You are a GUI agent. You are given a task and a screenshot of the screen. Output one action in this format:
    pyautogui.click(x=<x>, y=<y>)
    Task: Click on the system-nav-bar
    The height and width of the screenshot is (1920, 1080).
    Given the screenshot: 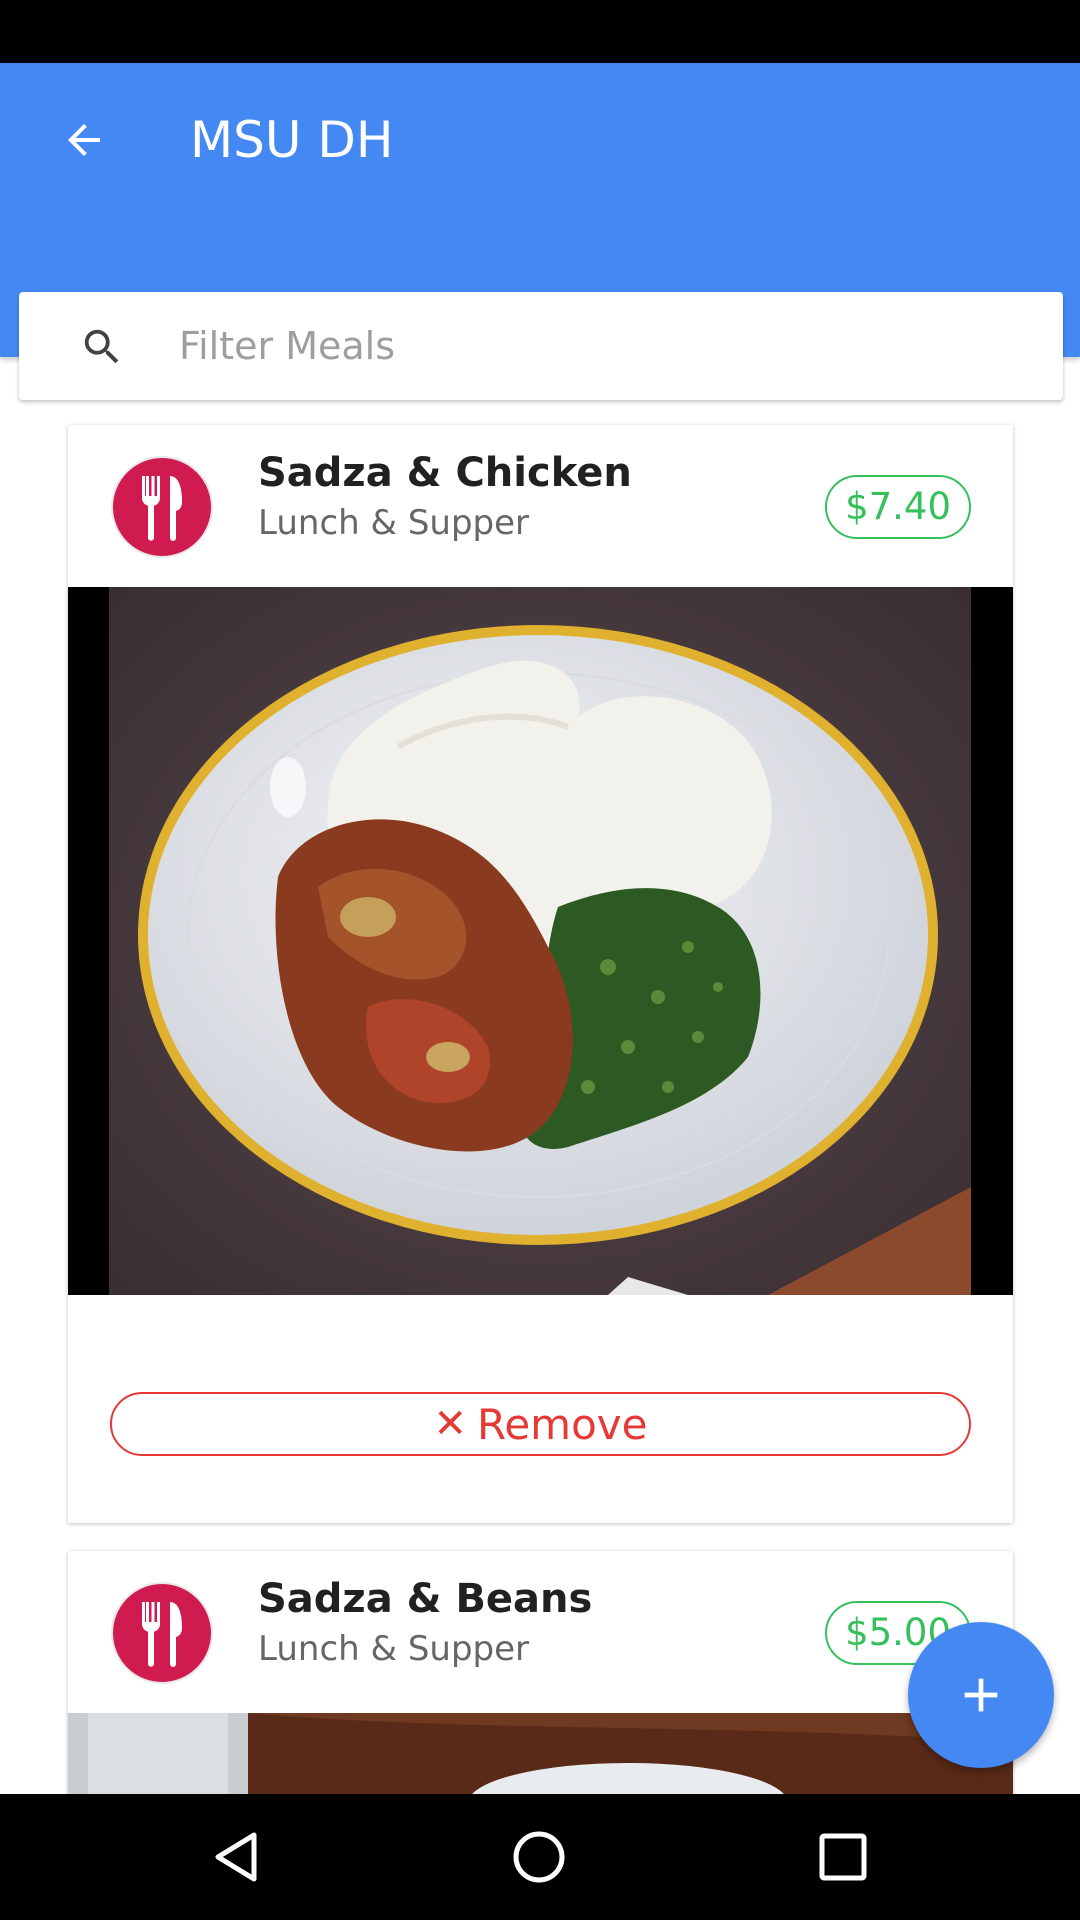 What is the action you would take?
    pyautogui.click(x=540, y=1857)
    